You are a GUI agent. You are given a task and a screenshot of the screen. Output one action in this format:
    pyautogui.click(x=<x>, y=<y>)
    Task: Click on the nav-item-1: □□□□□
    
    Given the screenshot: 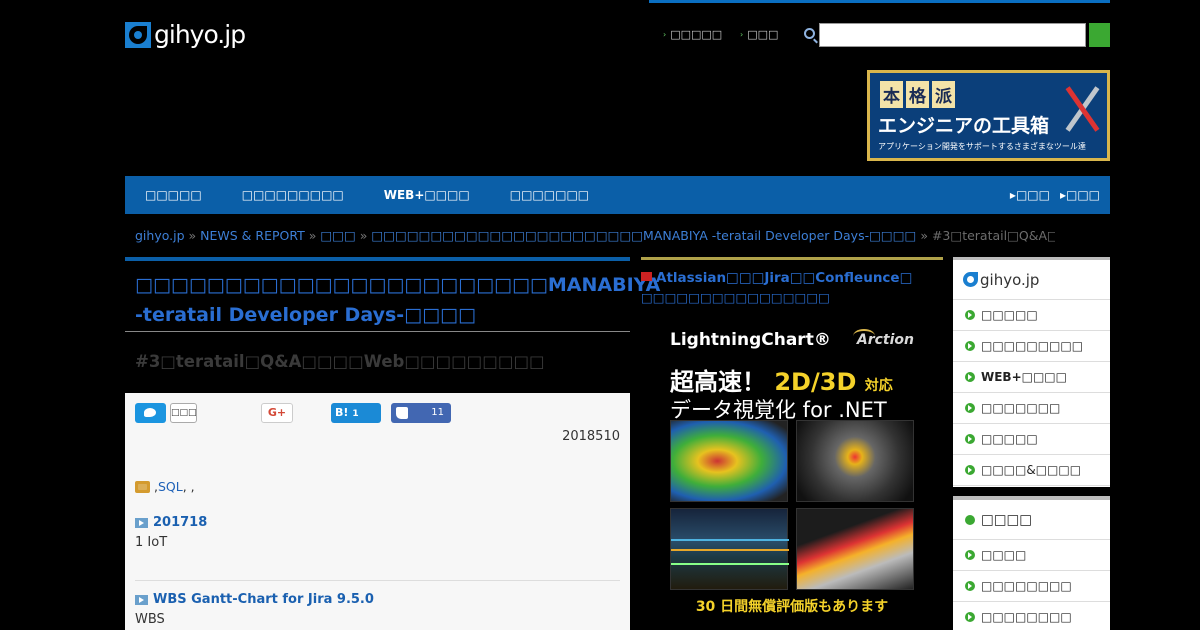 What is the action you would take?
    pyautogui.click(x=173, y=195)
    